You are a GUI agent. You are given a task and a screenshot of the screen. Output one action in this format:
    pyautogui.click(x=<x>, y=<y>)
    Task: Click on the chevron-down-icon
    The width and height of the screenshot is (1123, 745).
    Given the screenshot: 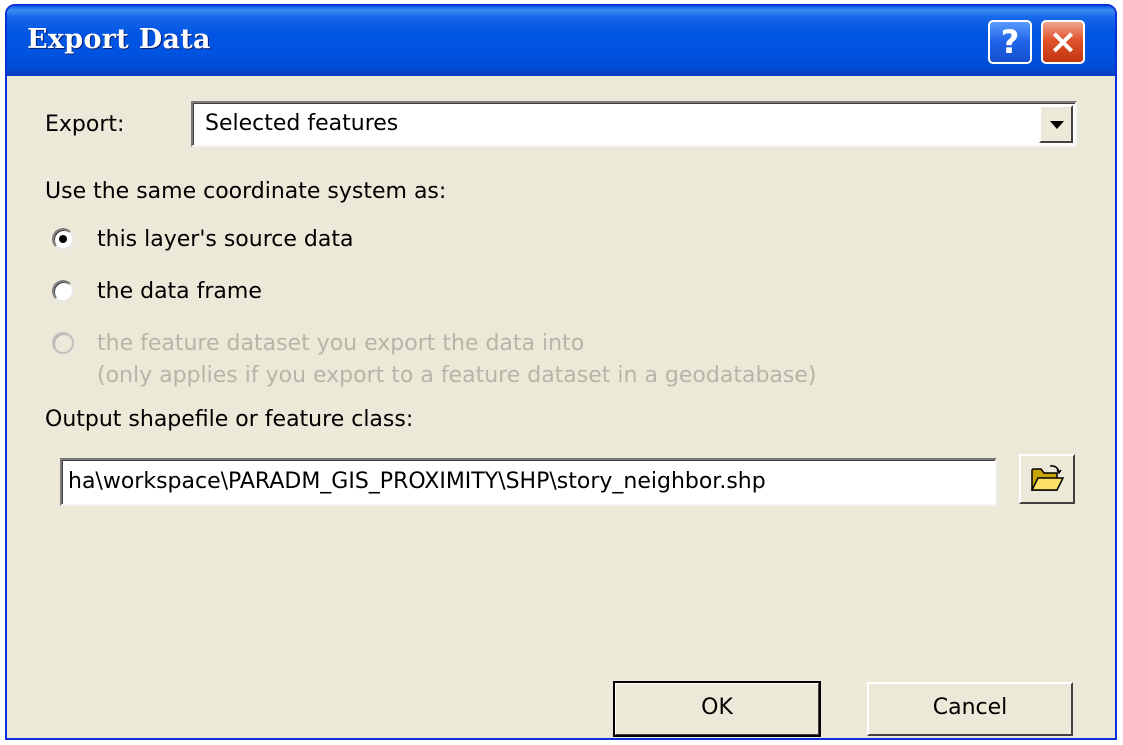 What is the action you would take?
    pyautogui.click(x=1057, y=125)
    